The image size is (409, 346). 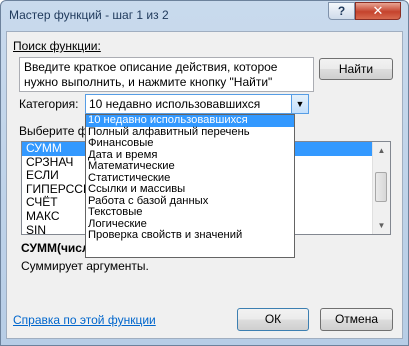 I want to click on chevron-down-icon: ▼, so click(x=299, y=104).